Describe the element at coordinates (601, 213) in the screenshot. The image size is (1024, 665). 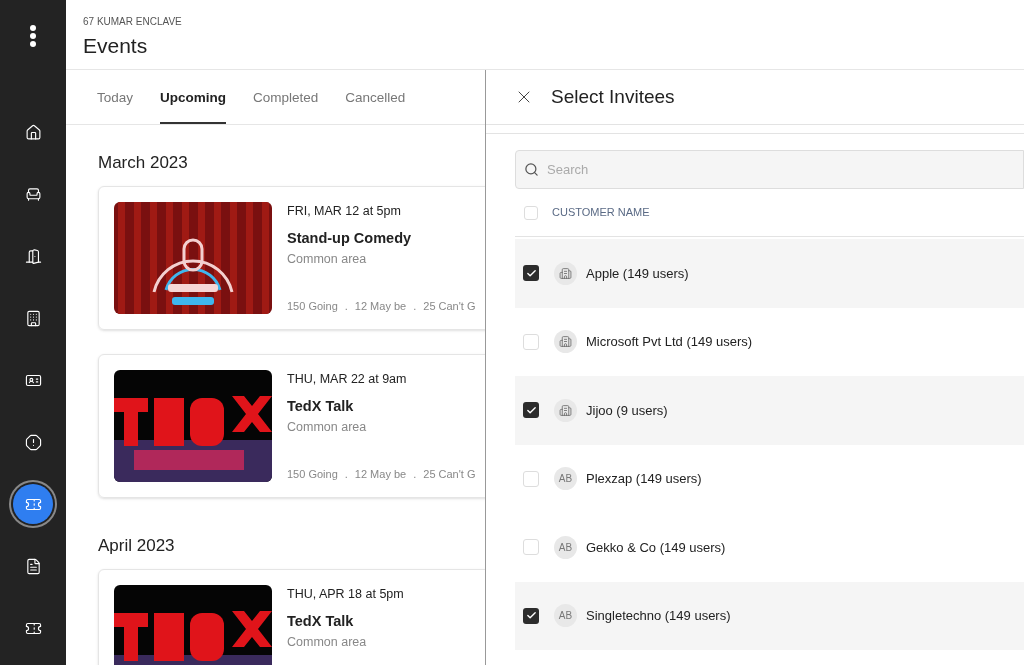
I see `column-header: CUSTOMER NAME` at that location.